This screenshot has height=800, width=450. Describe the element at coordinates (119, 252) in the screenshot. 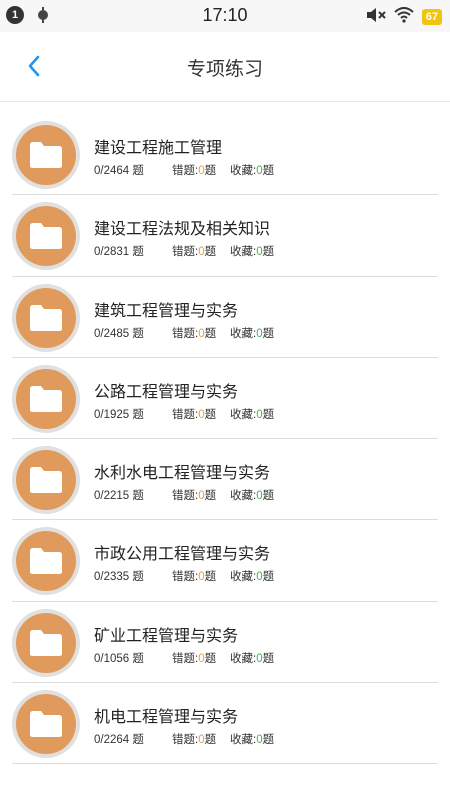

I see `item-progress: 0/2831 题` at that location.